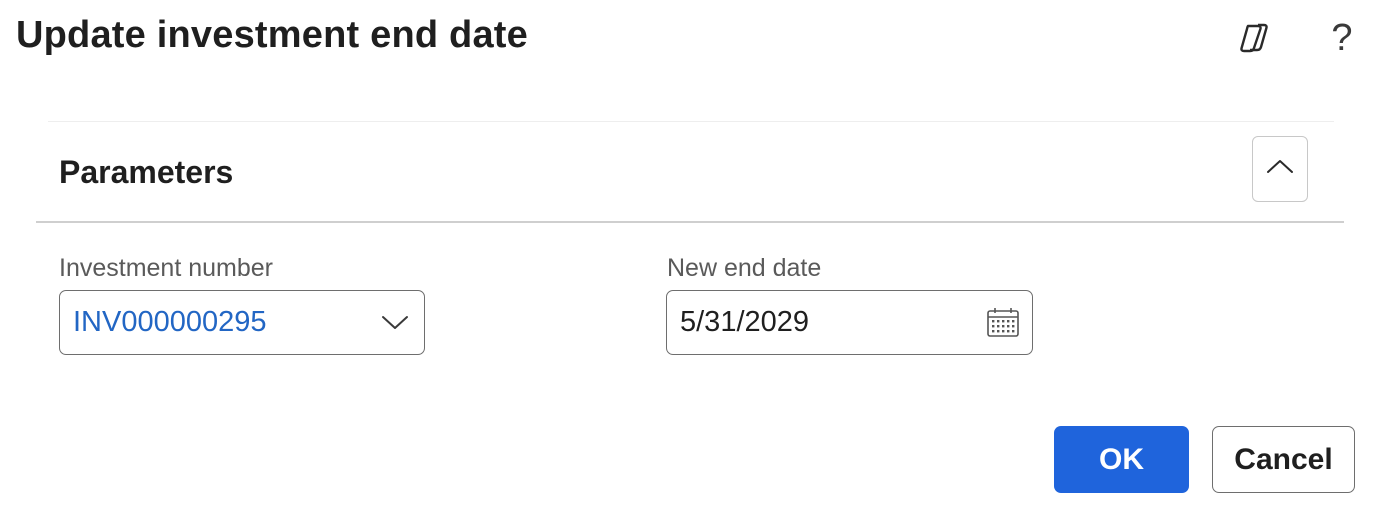 Image resolution: width=1387 pixels, height=527 pixels. Describe the element at coordinates (849, 322) in the screenshot. I see `new-end-date-field: 5/31/2029` at that location.